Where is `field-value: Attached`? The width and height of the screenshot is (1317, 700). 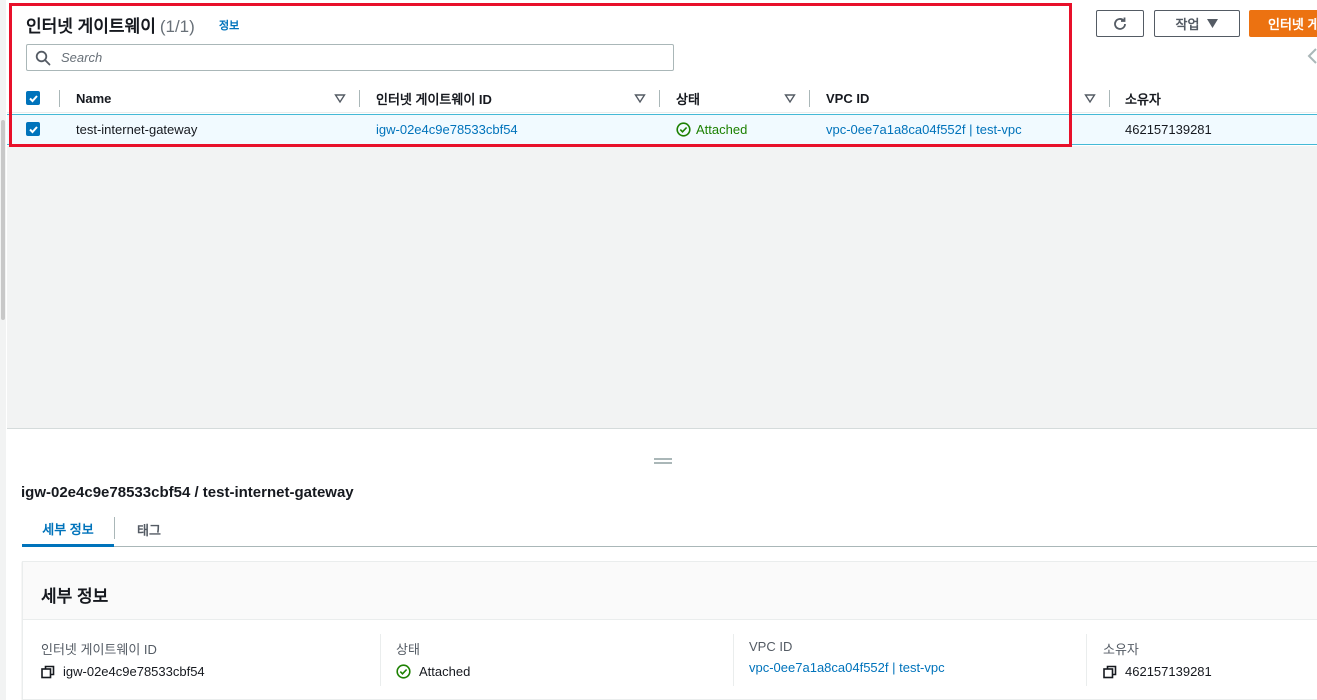
field-value: Attached is located at coordinates (433, 671).